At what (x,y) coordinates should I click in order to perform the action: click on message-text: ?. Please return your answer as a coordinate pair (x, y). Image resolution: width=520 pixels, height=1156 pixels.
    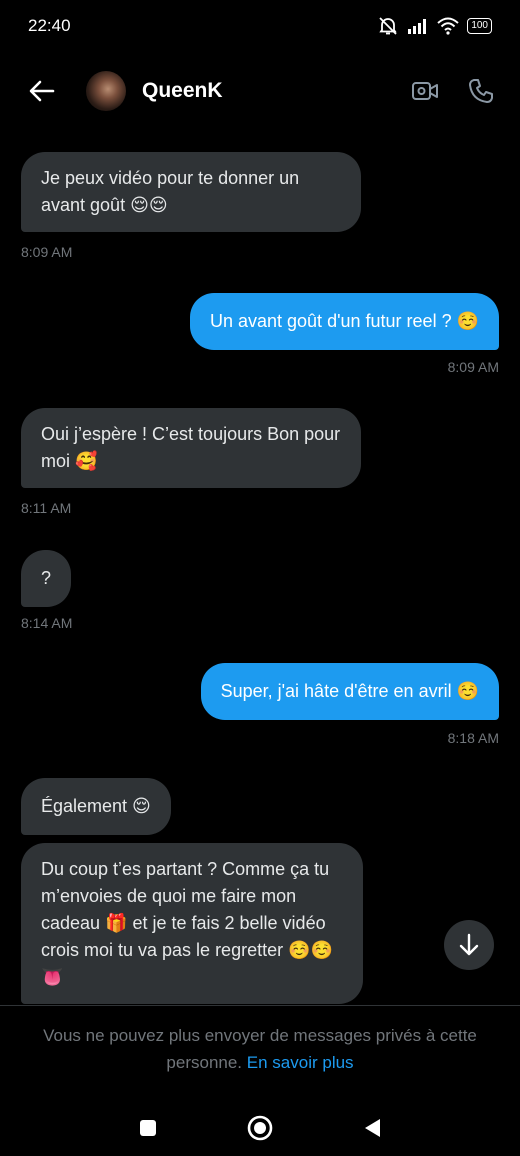
    Looking at the image, I should click on (46, 578).